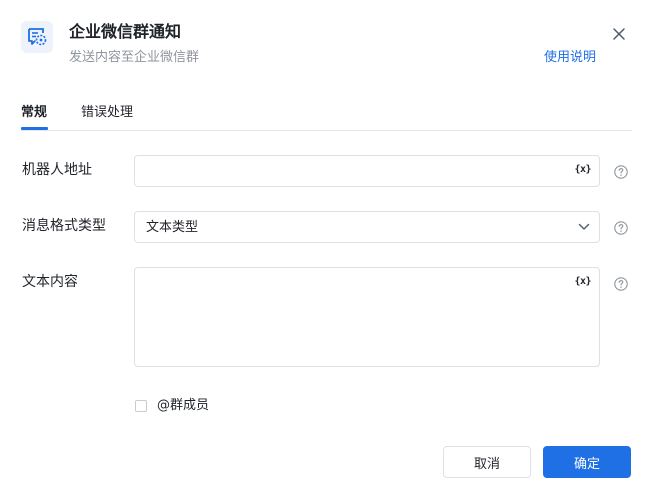 The image size is (649, 495). What do you see at coordinates (50, 282) in the screenshot?
I see `text-content-label: 文本内容` at bounding box center [50, 282].